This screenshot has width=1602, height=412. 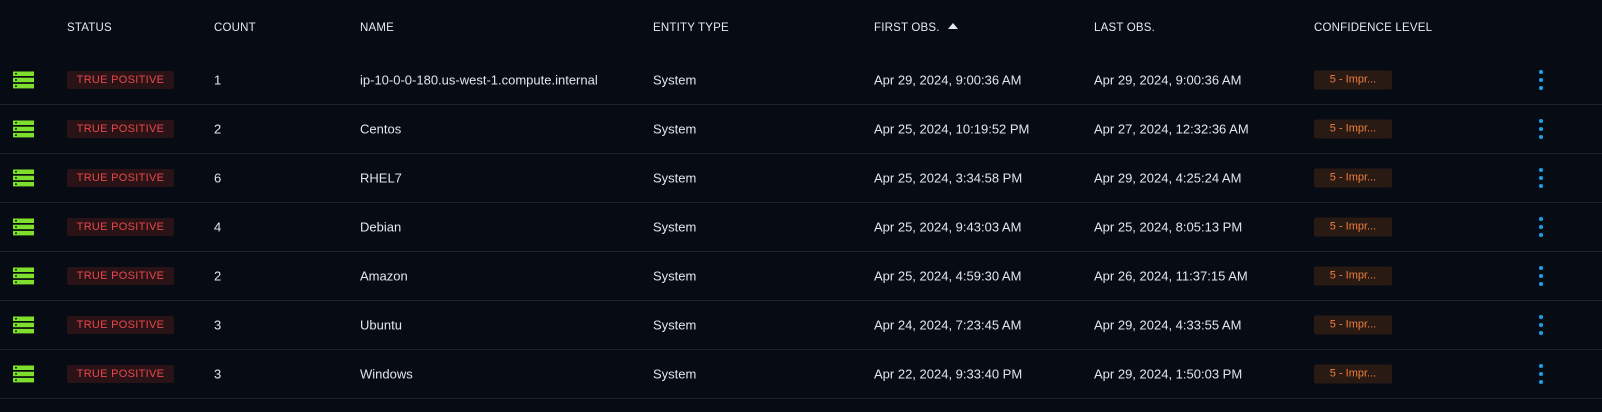 What do you see at coordinates (1171, 129) in the screenshot?
I see `last-obs-cell: Apr 27, 2024, 12:32:36 AM` at bounding box center [1171, 129].